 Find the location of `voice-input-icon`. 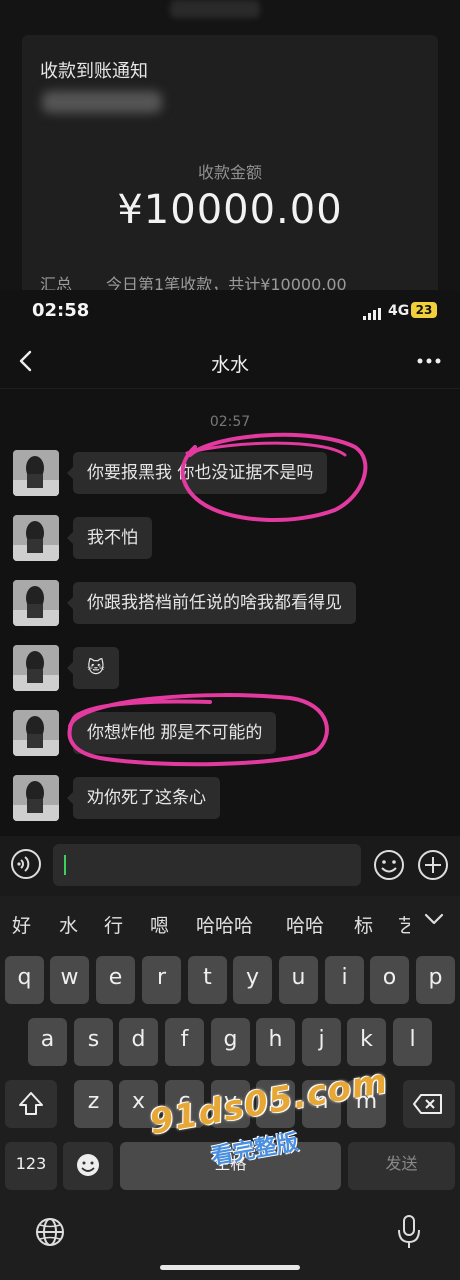

voice-input-icon is located at coordinates (26, 864).